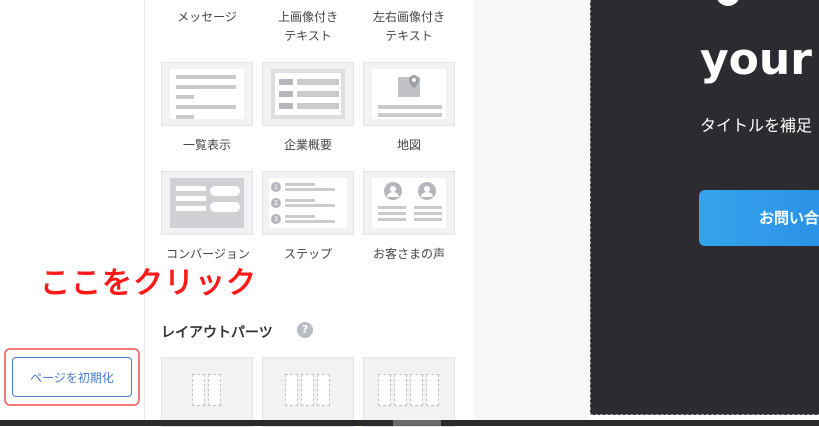  I want to click on scrollbar-thumb, so click(417, 423).